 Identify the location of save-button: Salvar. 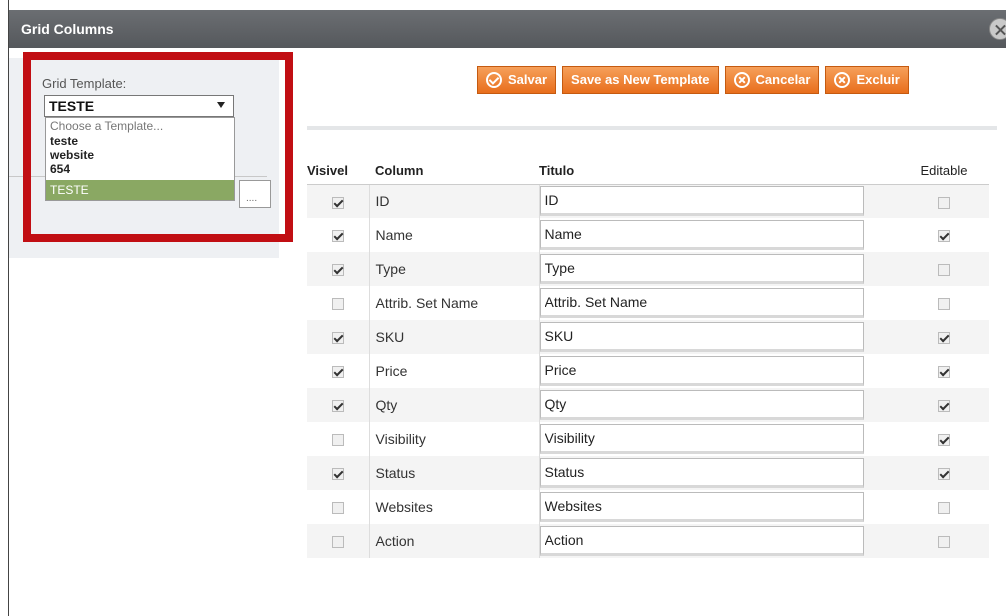
(517, 80).